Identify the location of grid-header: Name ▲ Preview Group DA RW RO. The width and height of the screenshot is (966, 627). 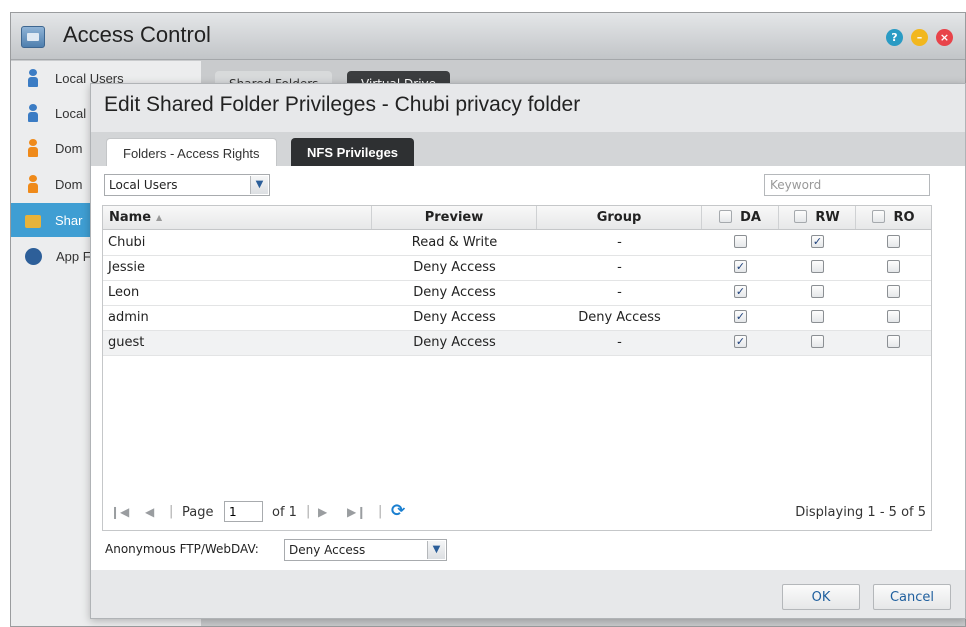
(517, 218).